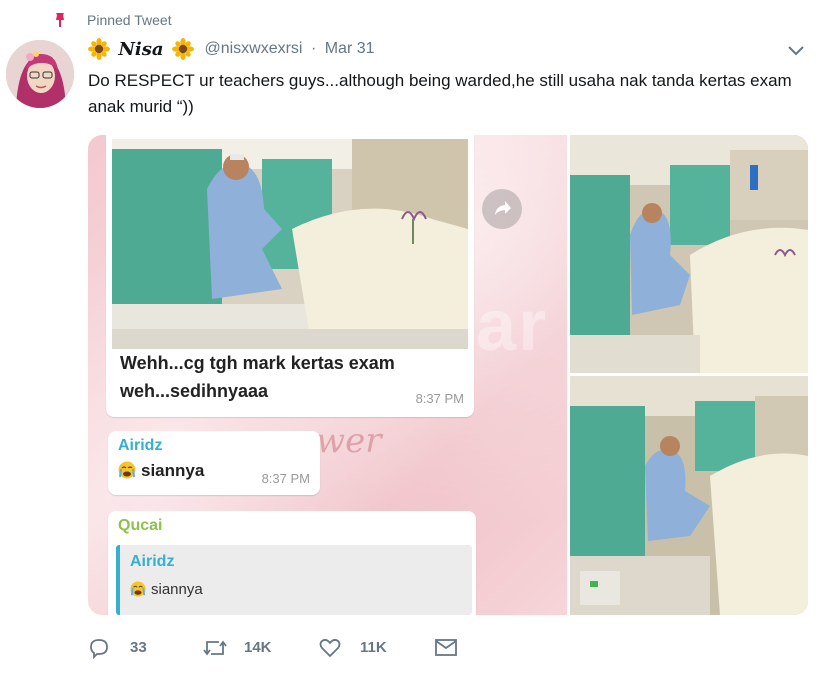  What do you see at coordinates (123, 648) in the screenshot?
I see `reply-button: 33` at bounding box center [123, 648].